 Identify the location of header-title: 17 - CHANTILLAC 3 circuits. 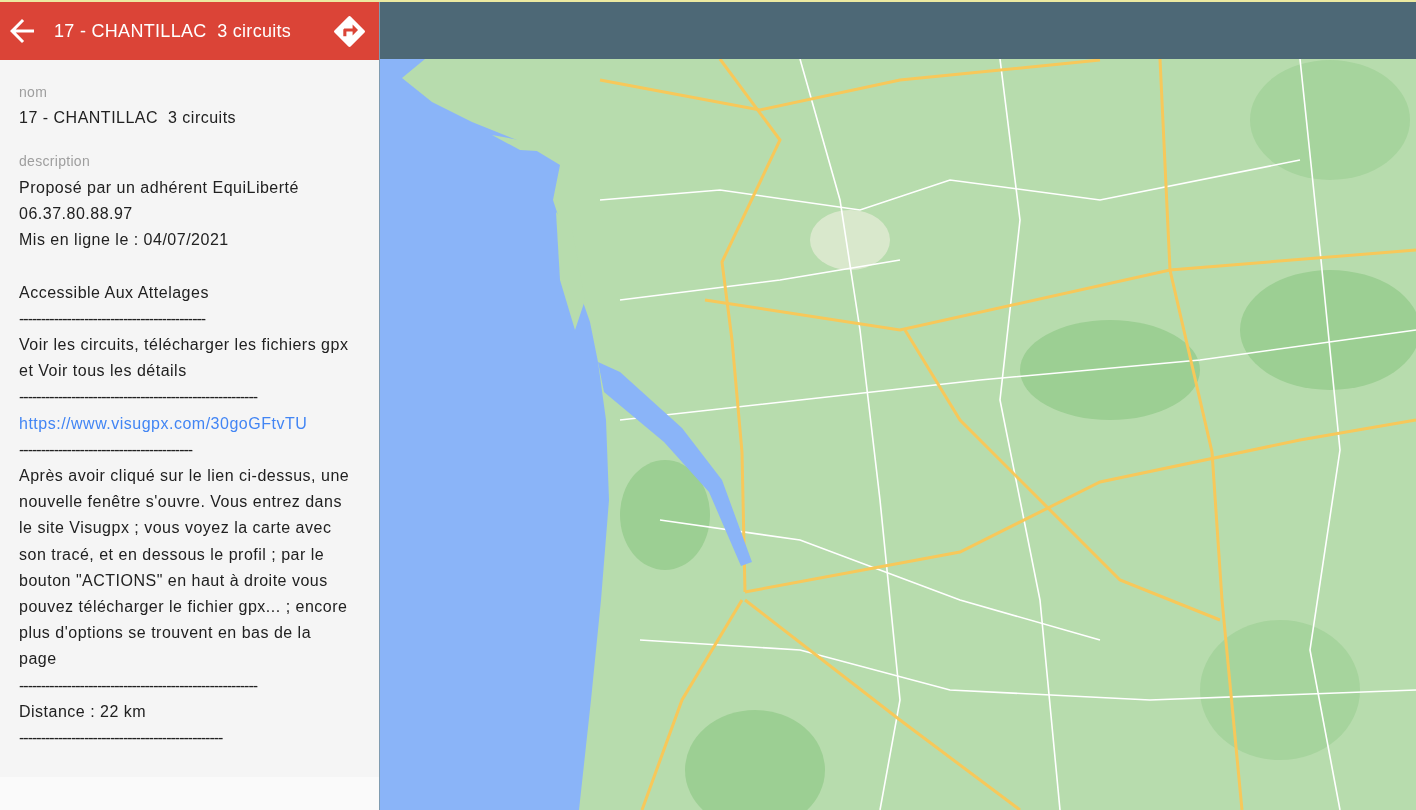
(173, 31).